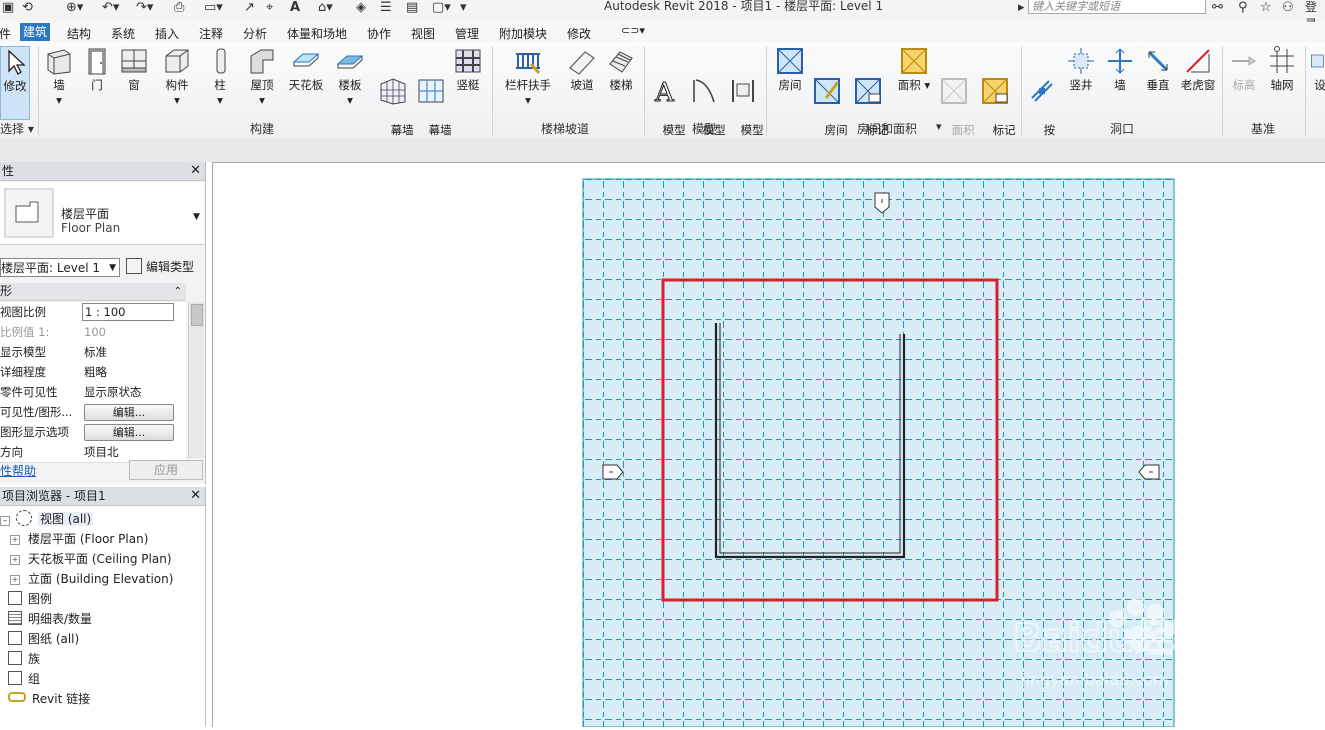 This screenshot has height=730, width=1325. Describe the element at coordinates (5, 33) in the screenshot. I see `tab-file: 件` at that location.